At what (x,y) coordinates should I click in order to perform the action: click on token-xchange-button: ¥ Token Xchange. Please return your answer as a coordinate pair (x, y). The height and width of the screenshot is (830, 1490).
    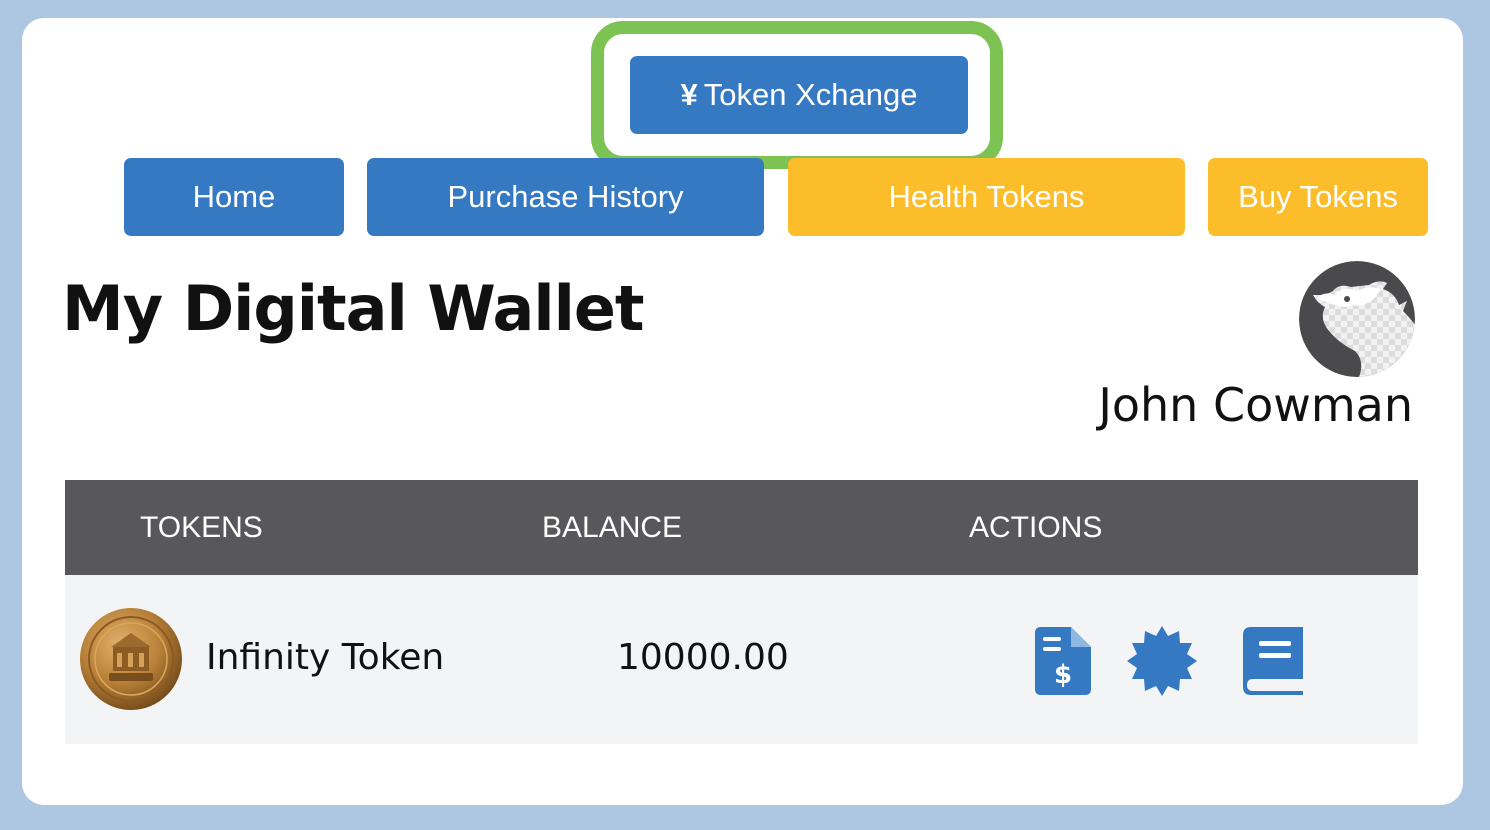
    Looking at the image, I should click on (799, 95).